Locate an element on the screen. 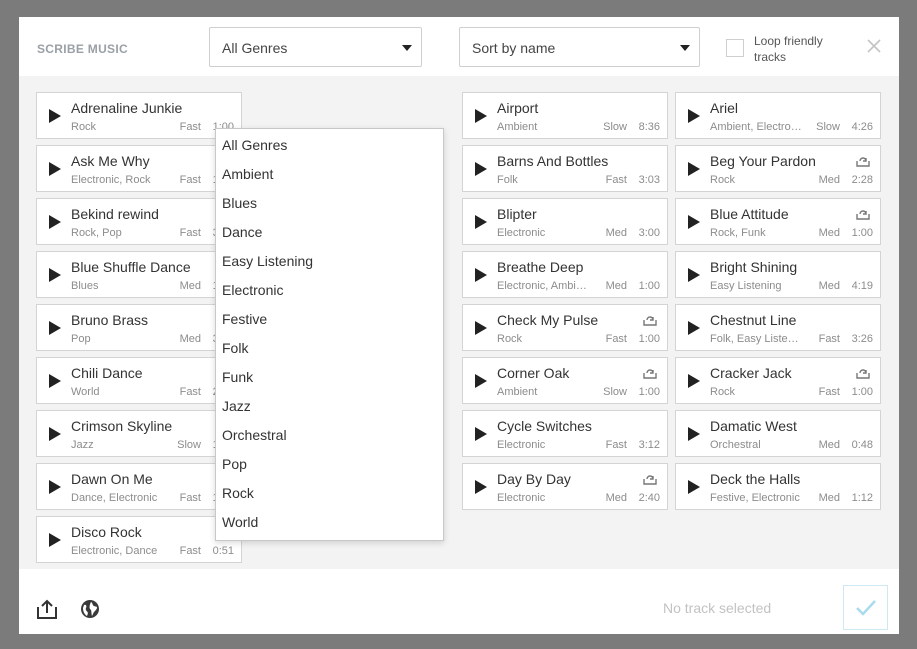  track-genre: Festive, Electronic is located at coordinates (755, 498).